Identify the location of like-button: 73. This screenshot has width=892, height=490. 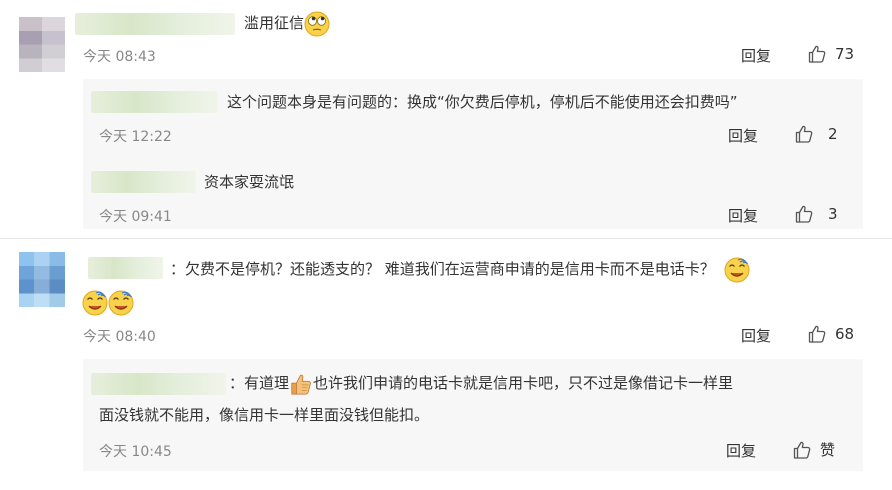
(830, 54).